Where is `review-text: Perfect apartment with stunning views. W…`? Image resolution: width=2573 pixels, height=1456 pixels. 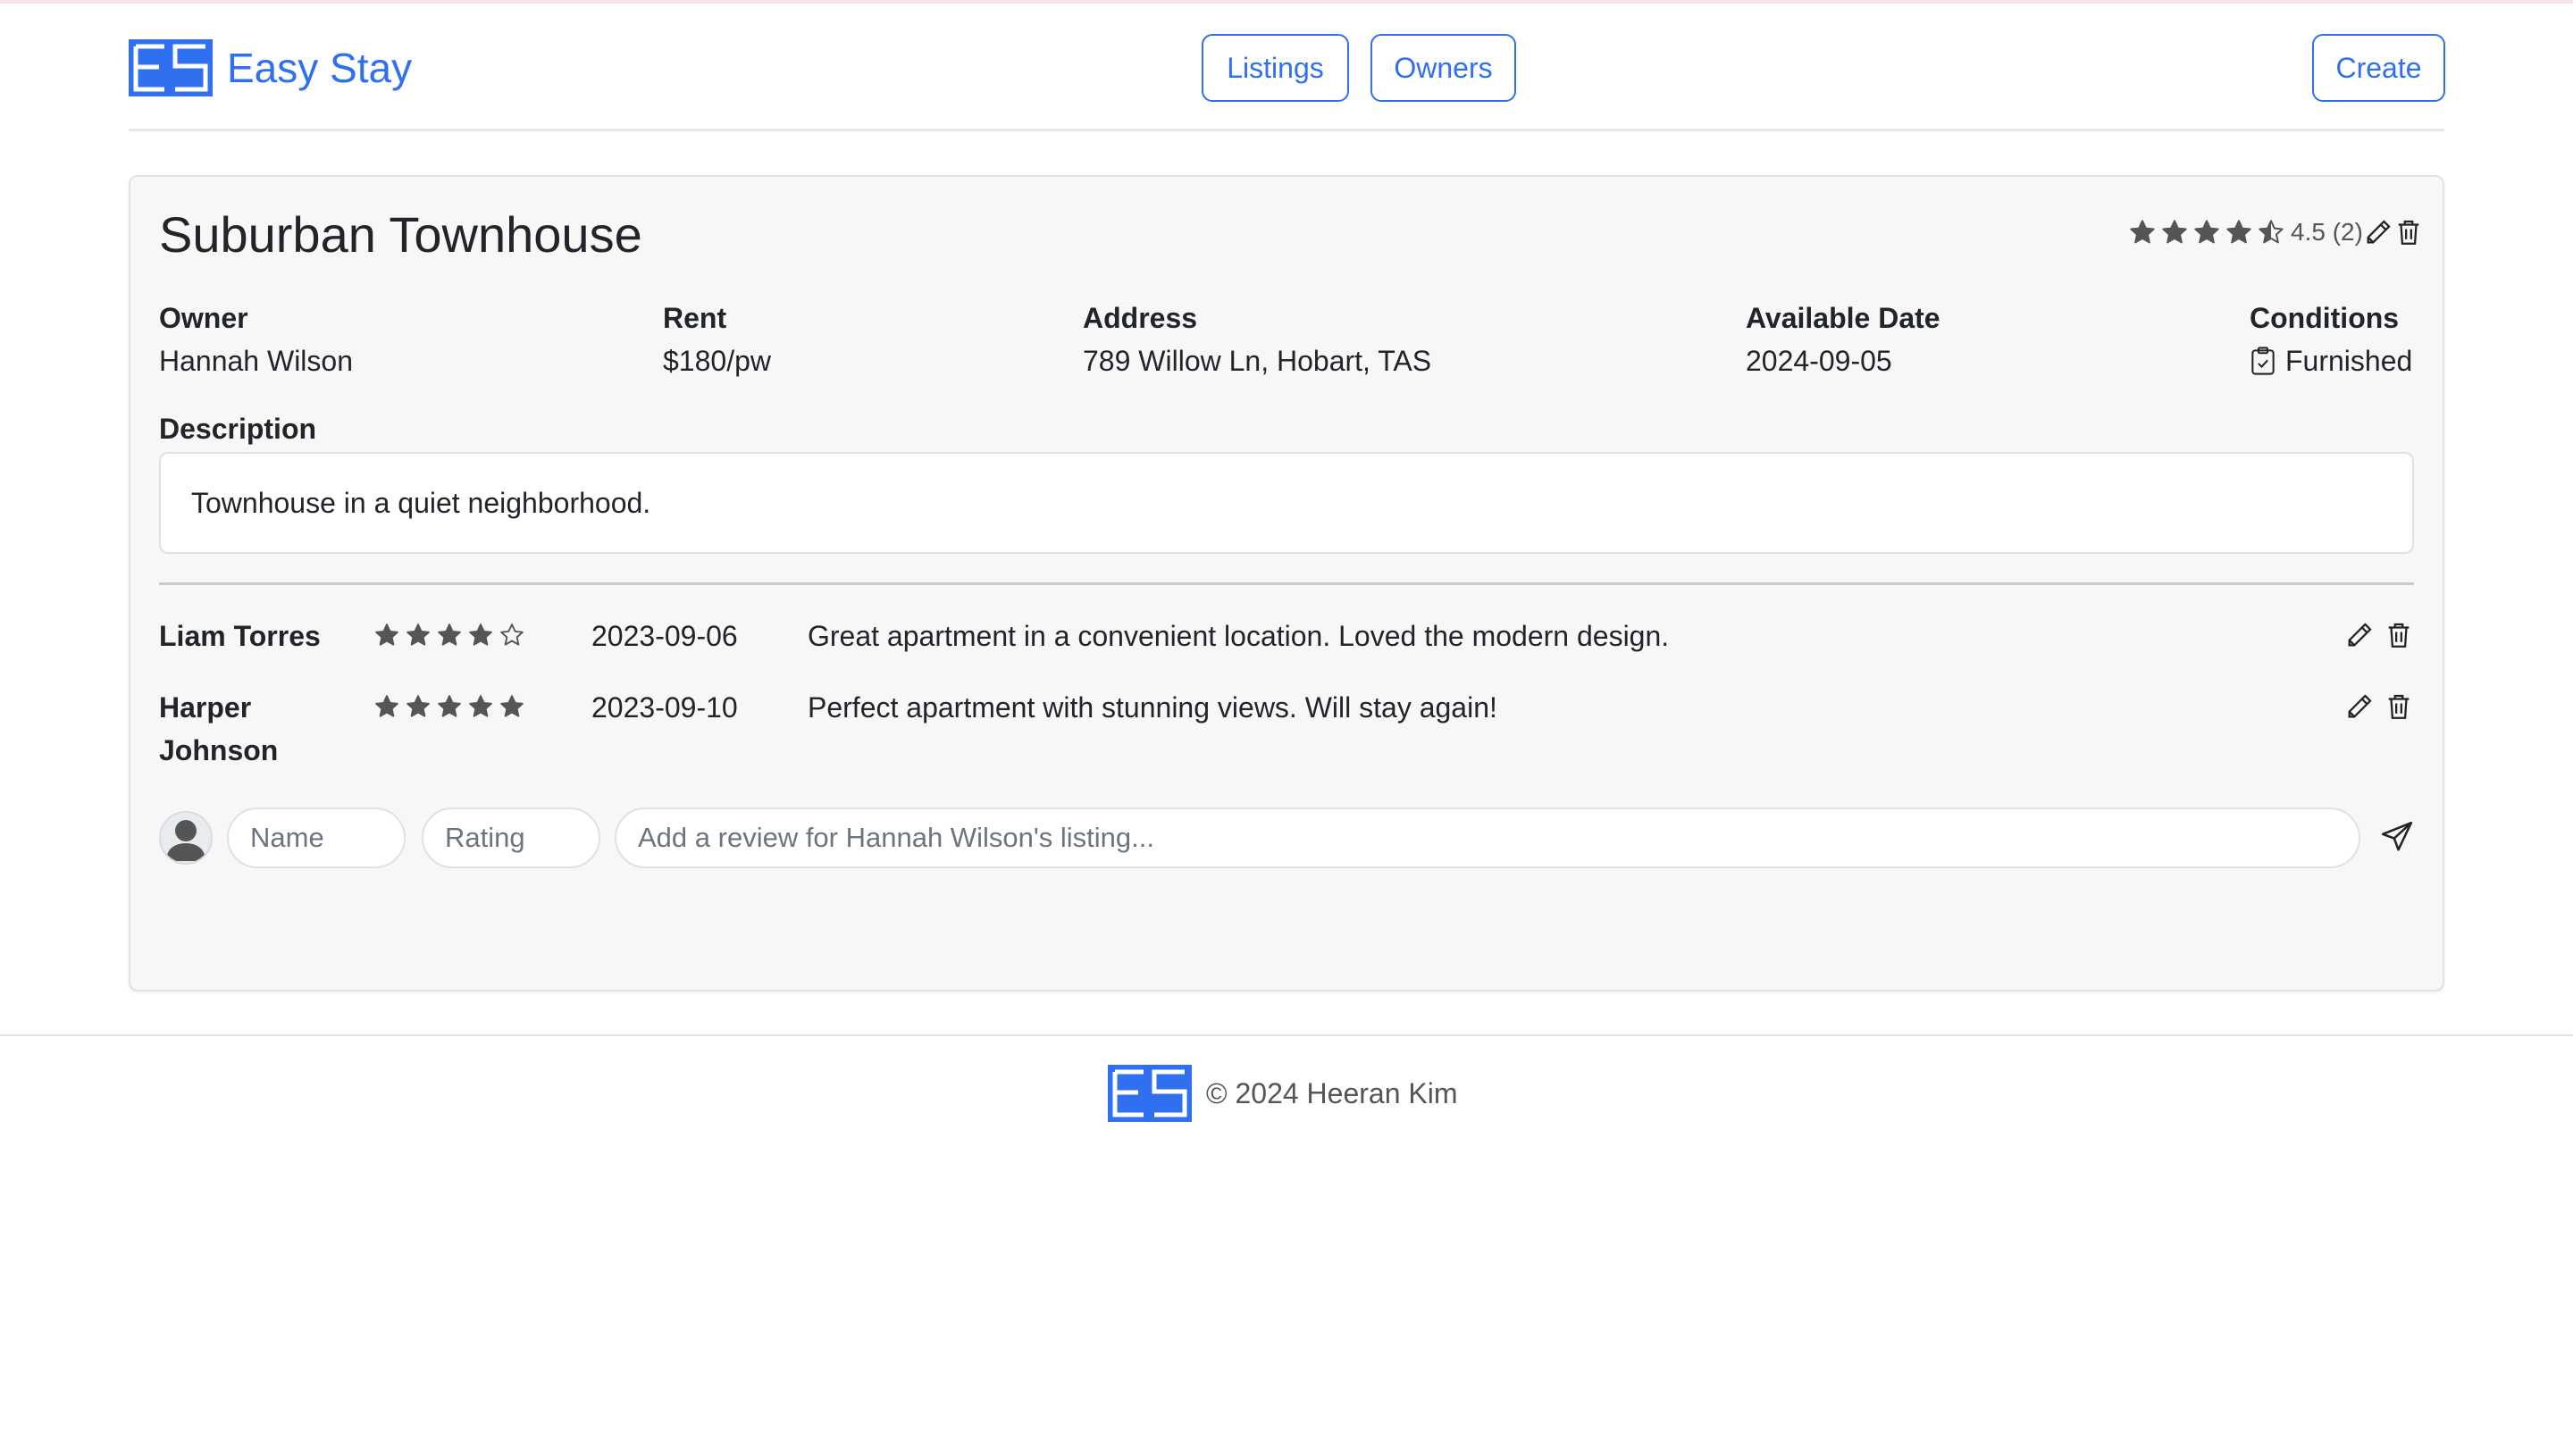 review-text: Perfect apartment with stunning views. W… is located at coordinates (1152, 707).